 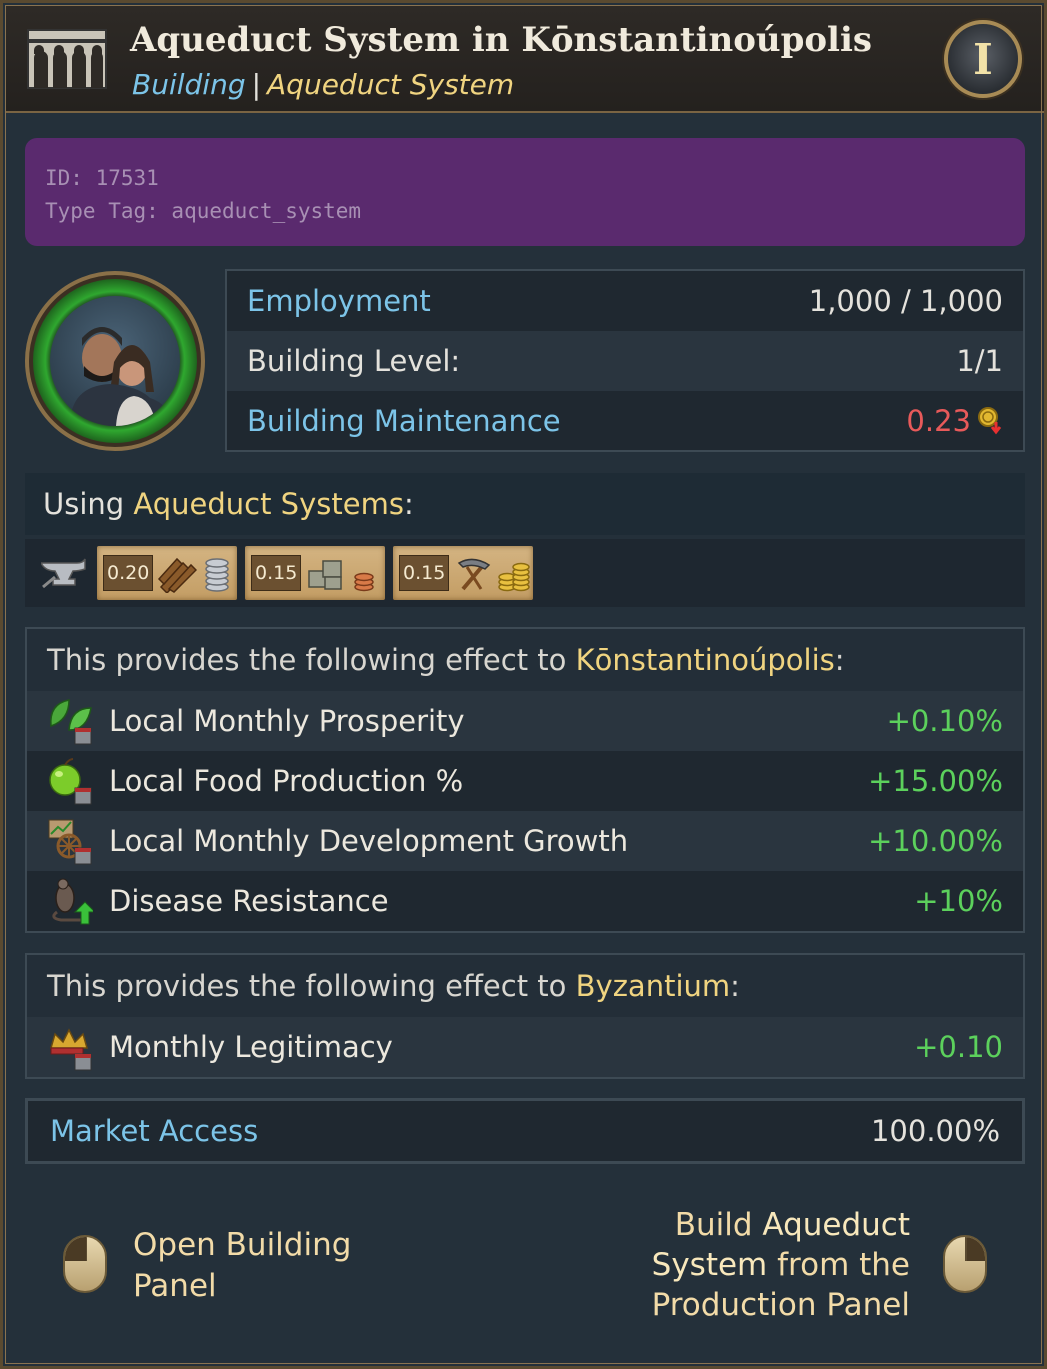 I want to click on using-prefix: Using, so click(x=84, y=504).